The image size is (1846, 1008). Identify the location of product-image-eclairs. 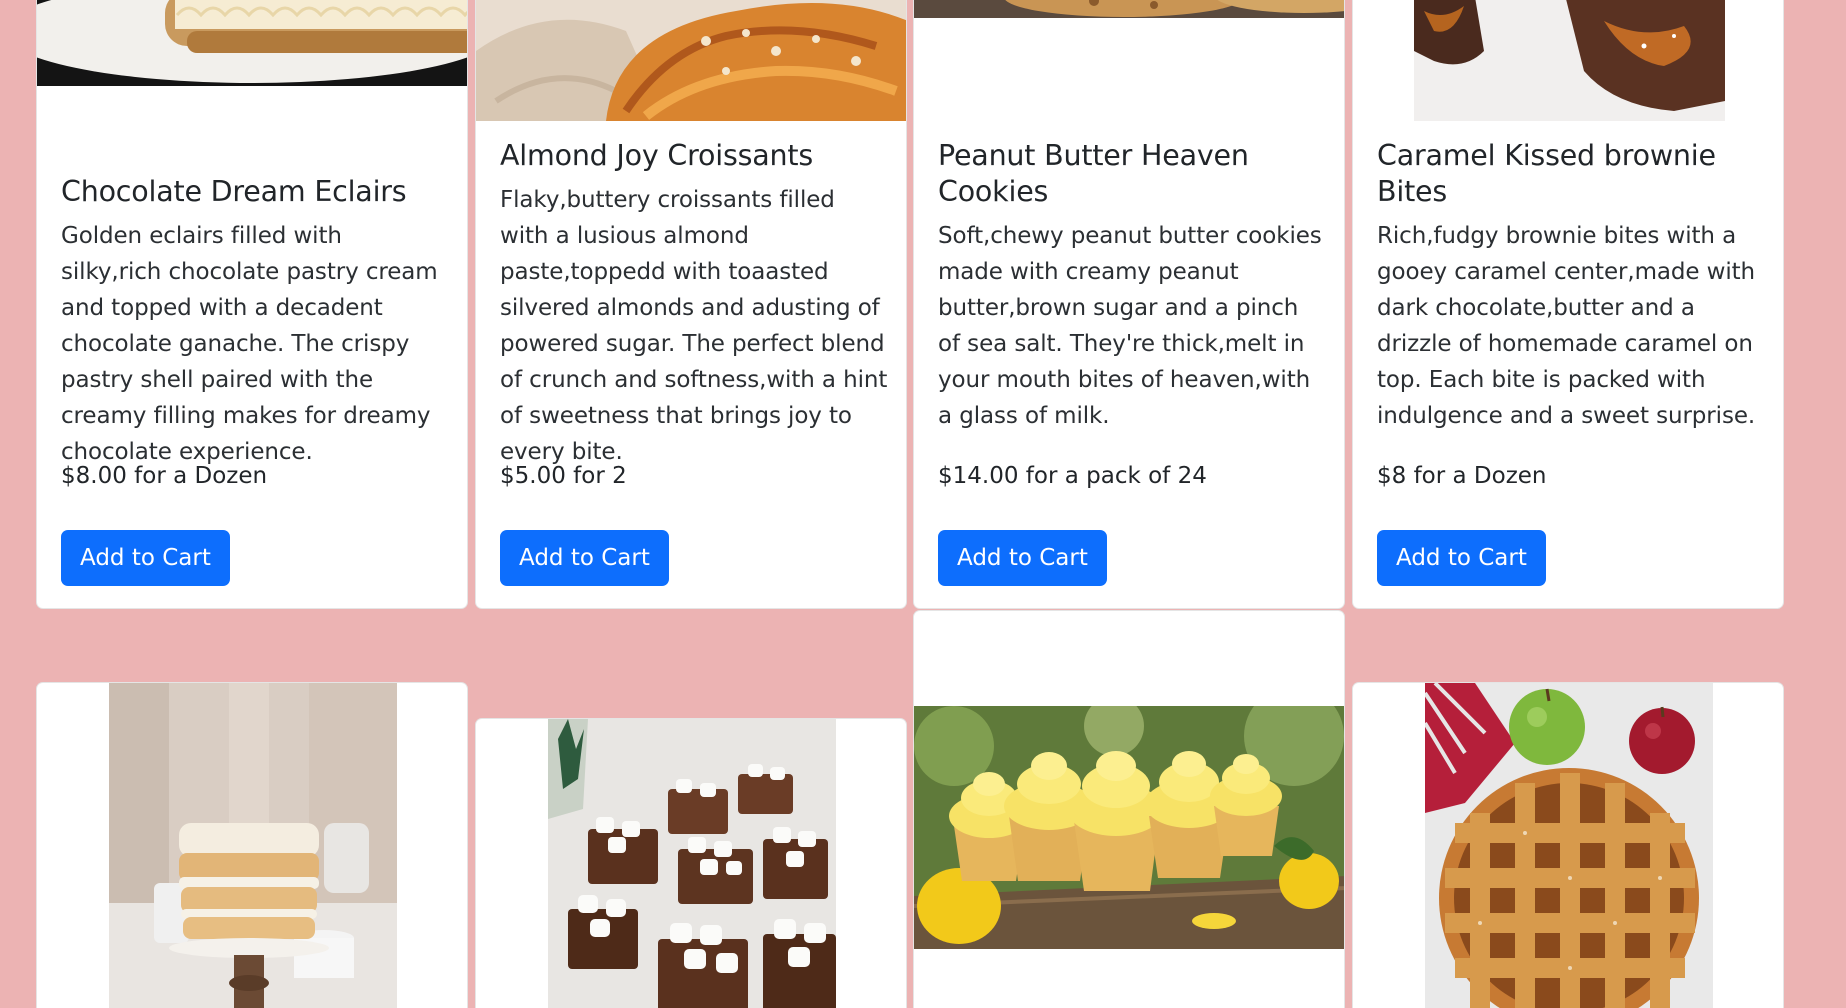
(252, 43).